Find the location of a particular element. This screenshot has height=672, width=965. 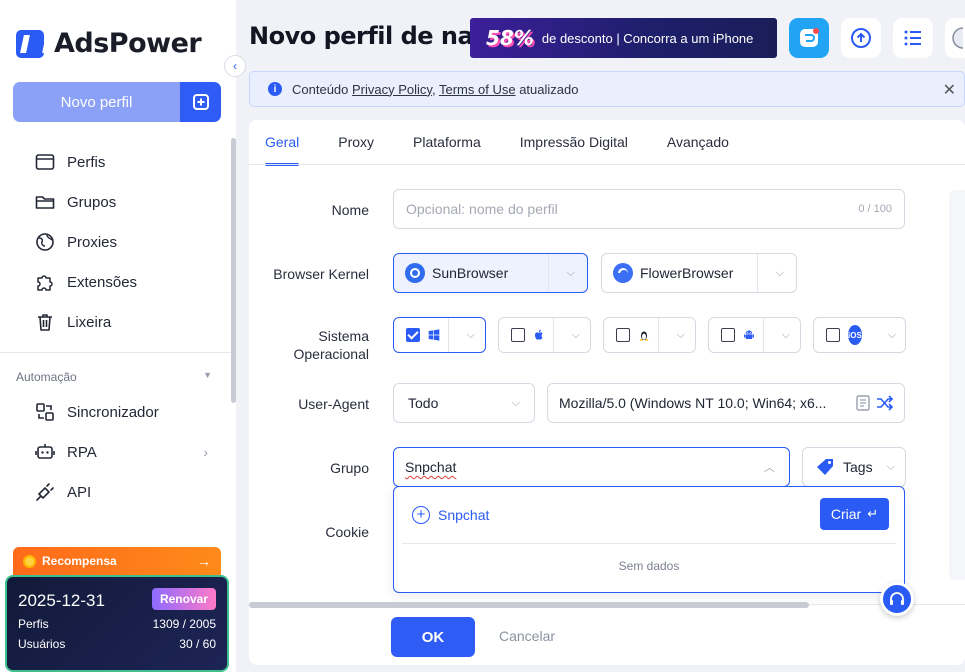

terms-of-use-link: Terms of Use is located at coordinates (477, 89).